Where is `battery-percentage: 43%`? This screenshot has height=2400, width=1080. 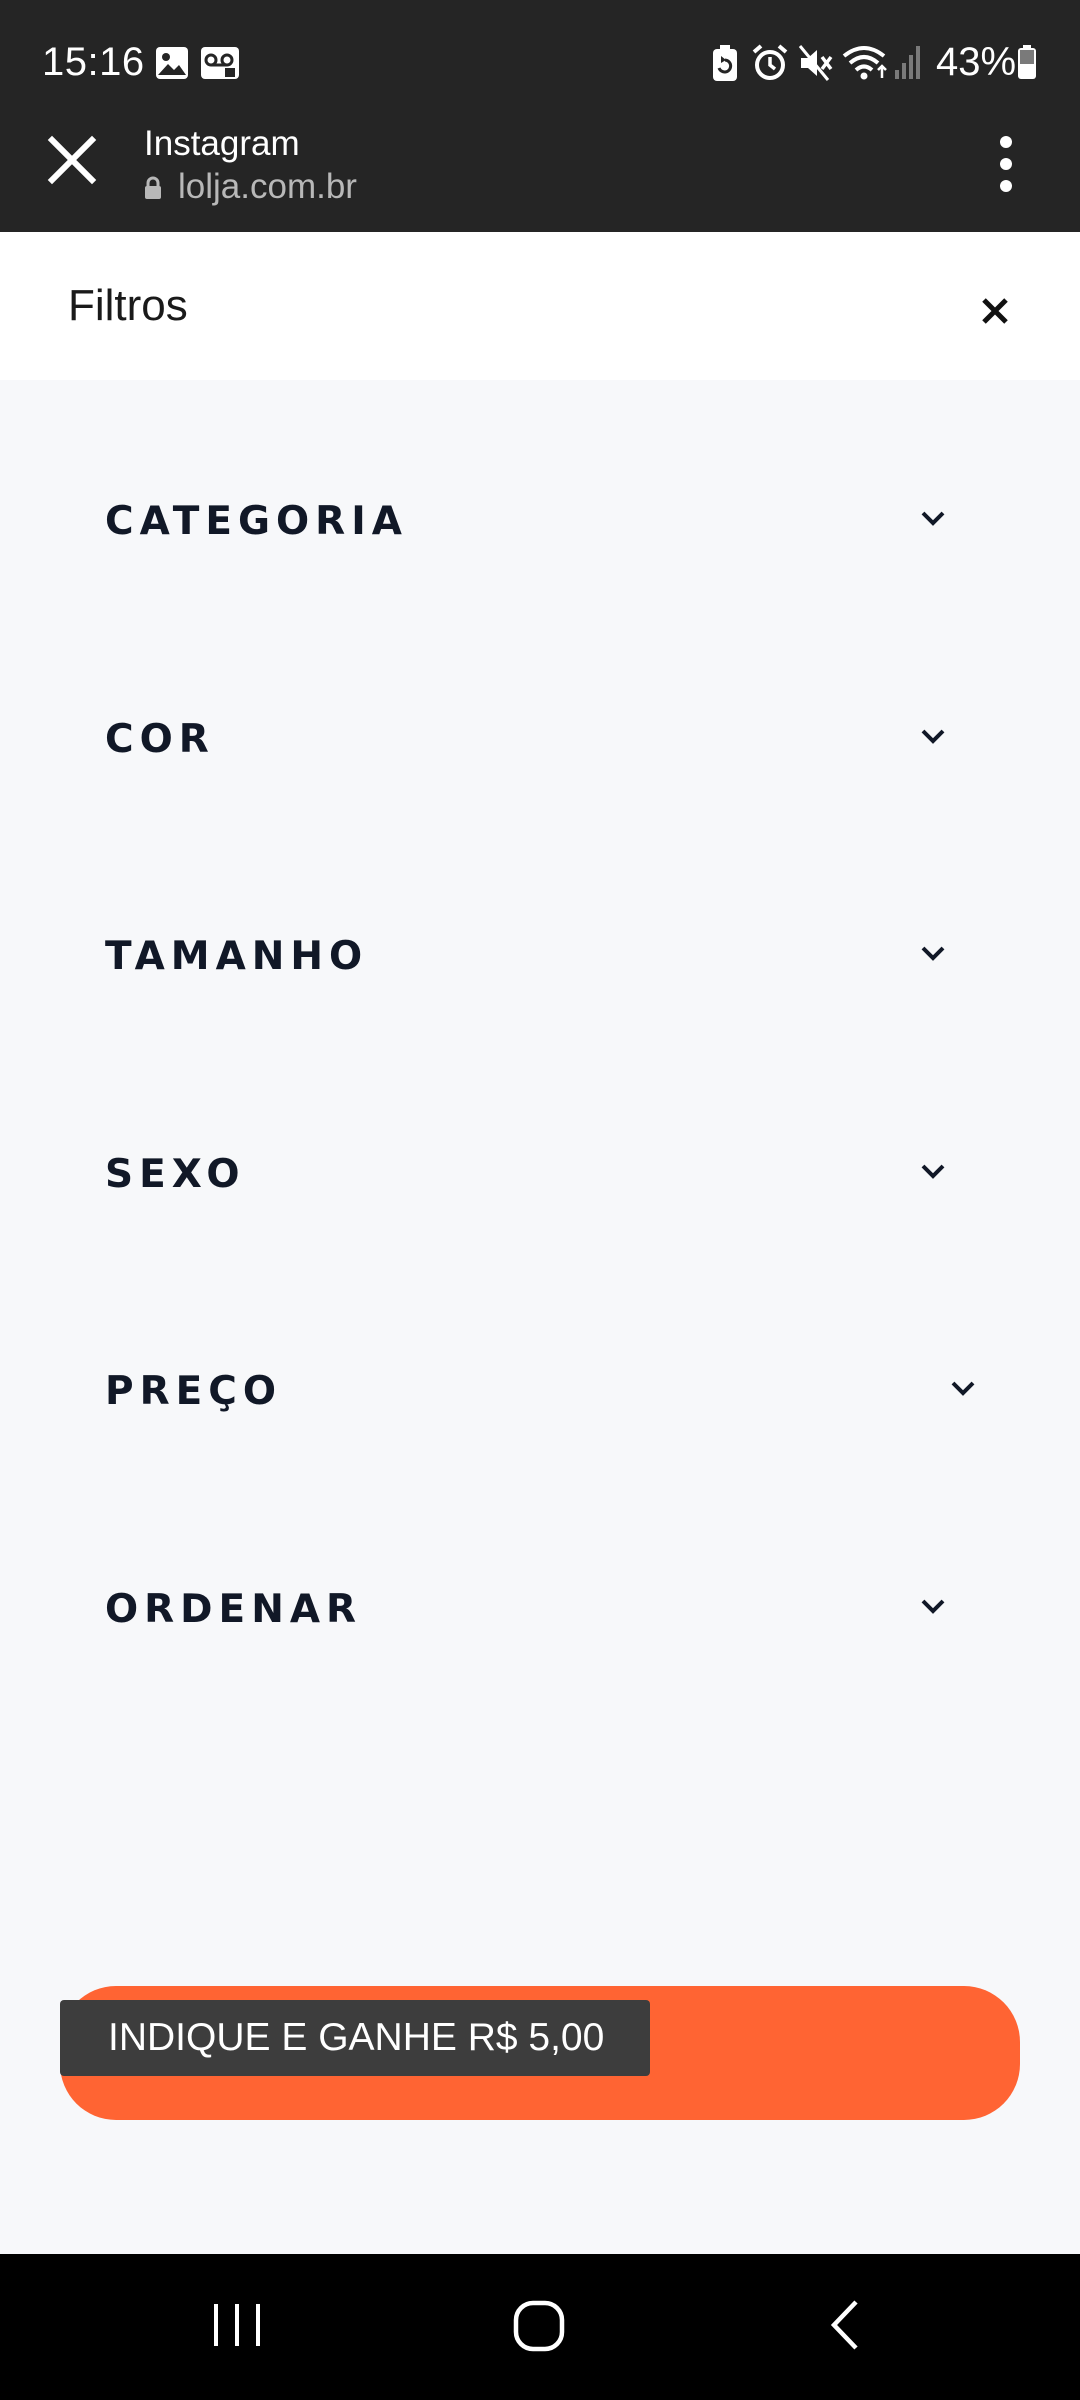
battery-percentage: 43% is located at coordinates (976, 62).